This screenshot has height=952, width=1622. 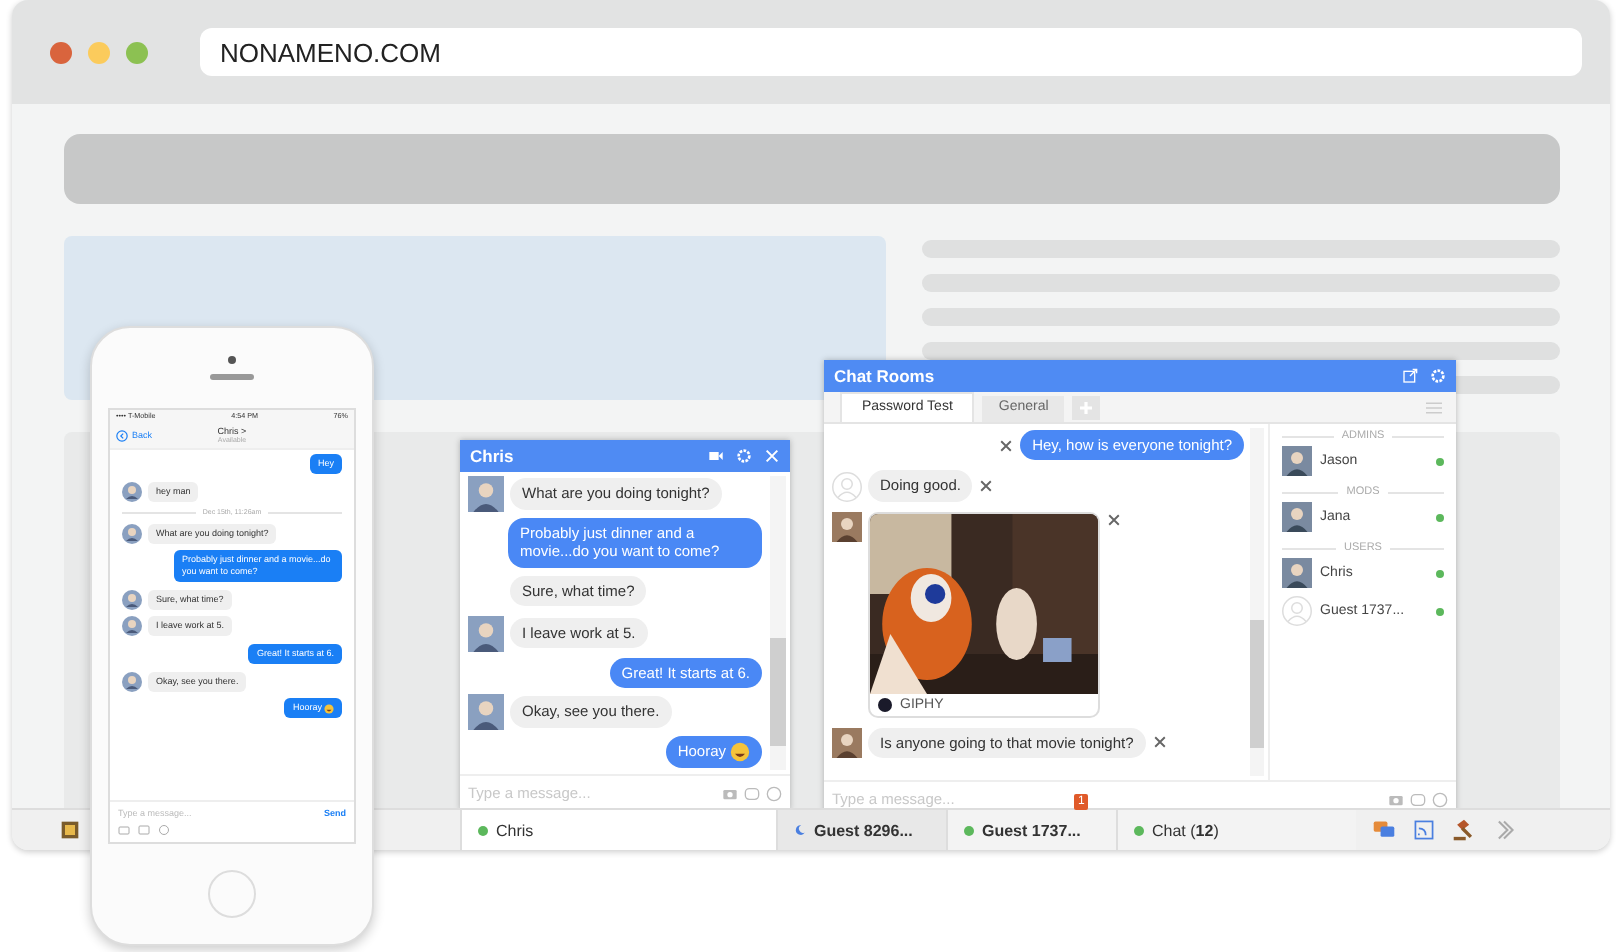 I want to click on chevron-right-icon, so click(x=1504, y=830).